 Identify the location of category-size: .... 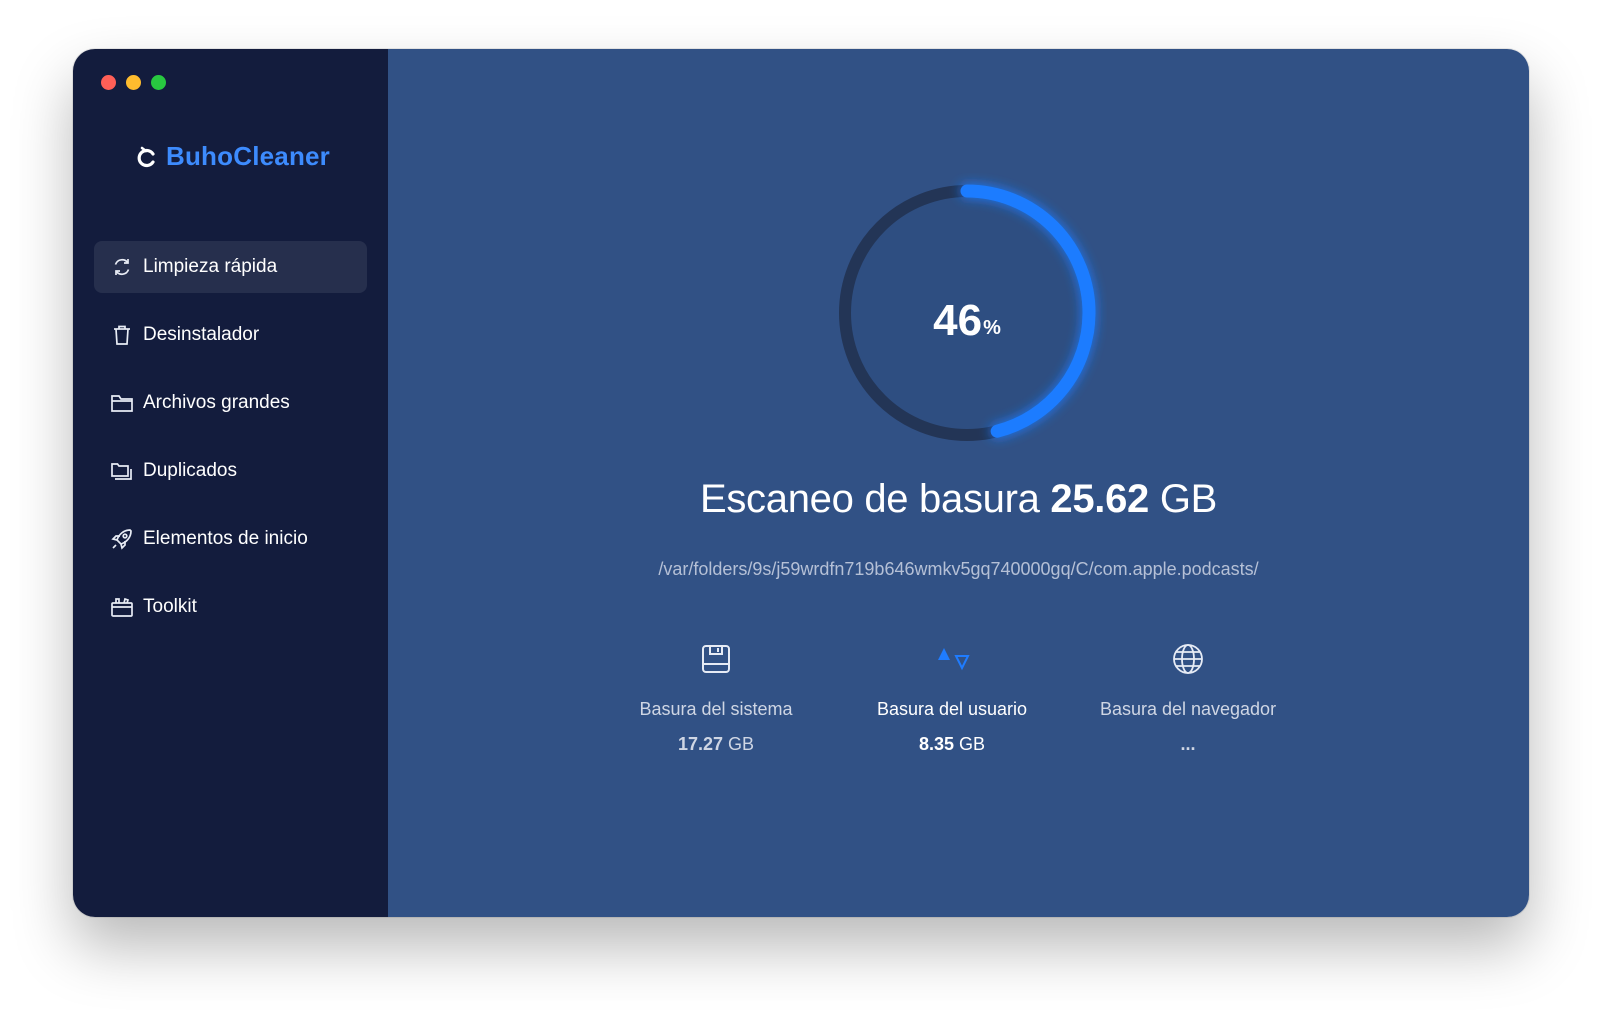
(1188, 744).